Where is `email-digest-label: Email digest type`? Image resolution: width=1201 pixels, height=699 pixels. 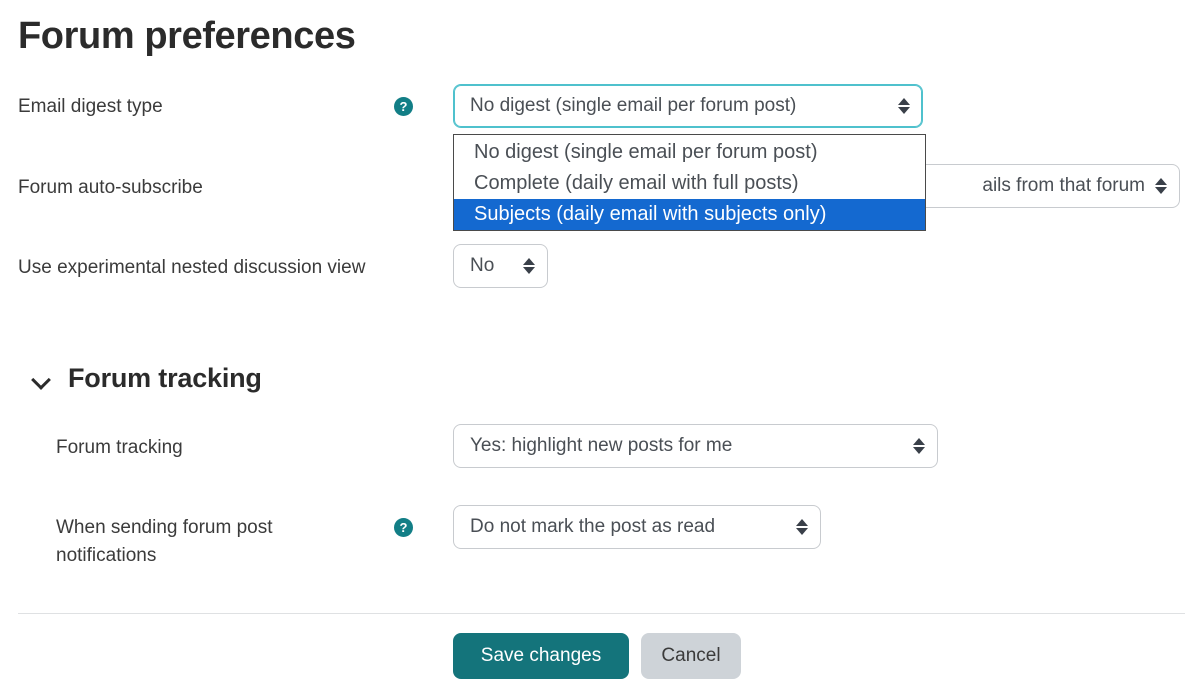
email-digest-label: Email digest type is located at coordinates (90, 106).